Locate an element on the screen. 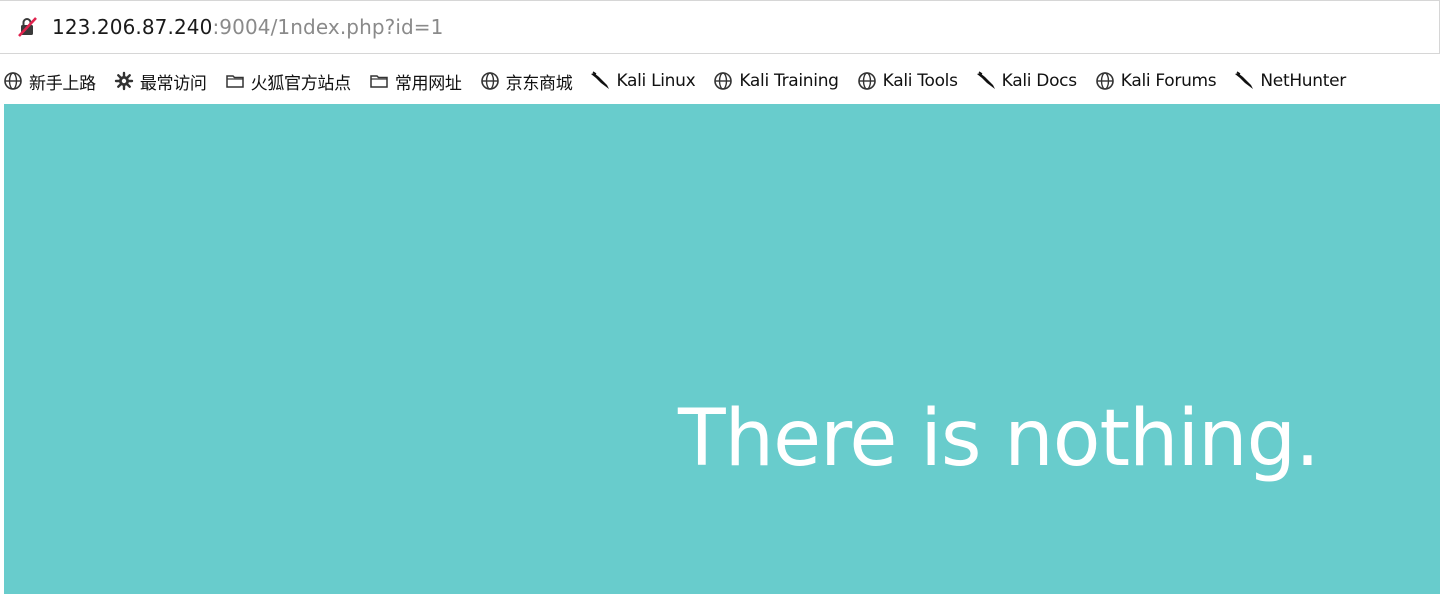 The image size is (1456, 594). bookmark-common-sites: 常用网址 is located at coordinates (415, 81).